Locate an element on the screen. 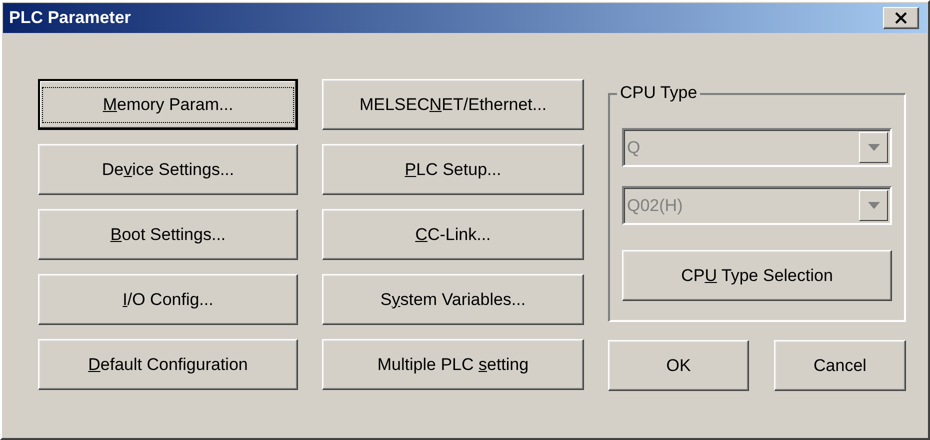 Image resolution: width=930 pixels, height=440 pixels. window-title: PLC Parameter is located at coordinates (70, 18).